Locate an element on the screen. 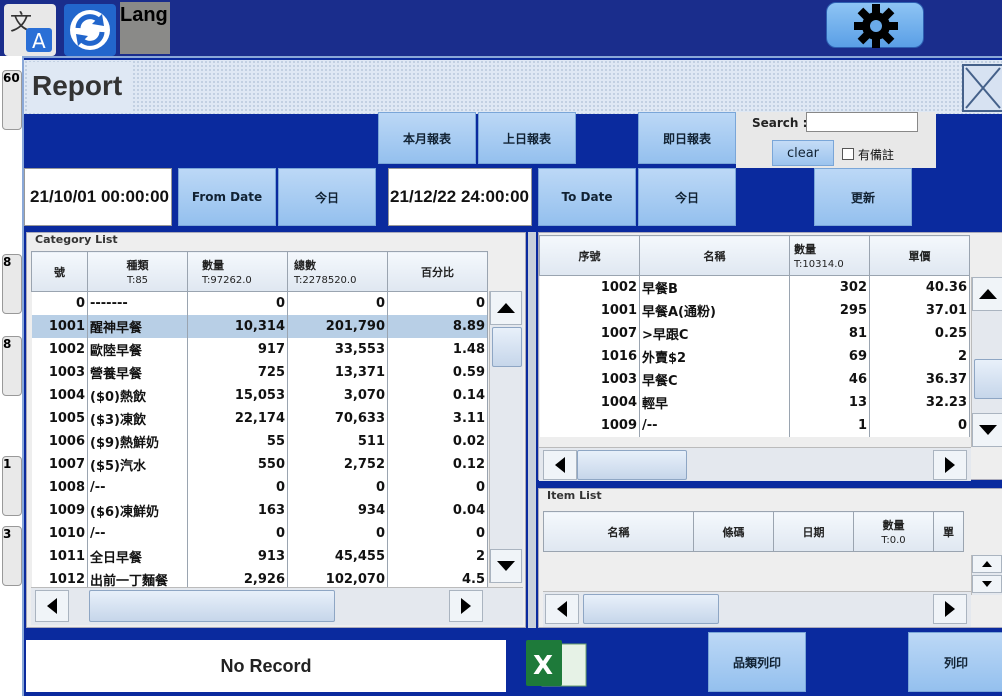 The width and height of the screenshot is (1002, 696). today-report-button: 即日報表 is located at coordinates (687, 138).